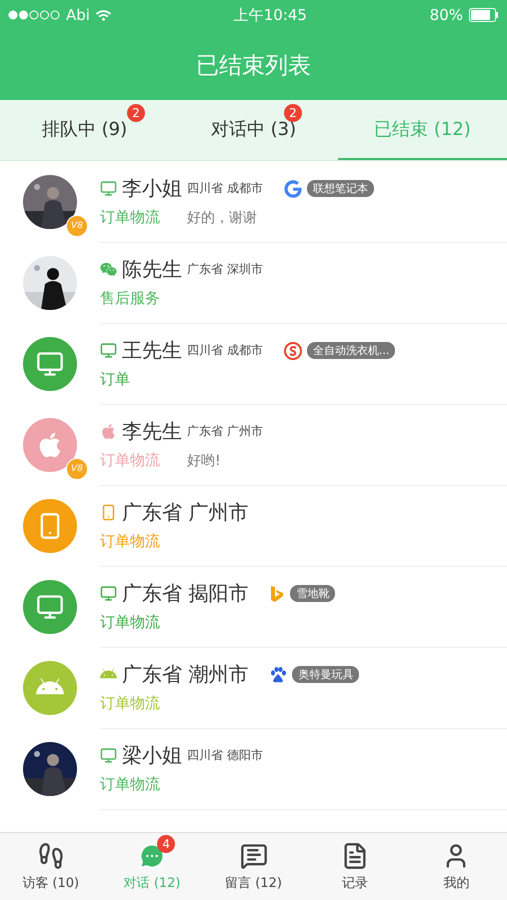  What do you see at coordinates (166, 844) in the screenshot?
I see `count-badge: 4` at bounding box center [166, 844].